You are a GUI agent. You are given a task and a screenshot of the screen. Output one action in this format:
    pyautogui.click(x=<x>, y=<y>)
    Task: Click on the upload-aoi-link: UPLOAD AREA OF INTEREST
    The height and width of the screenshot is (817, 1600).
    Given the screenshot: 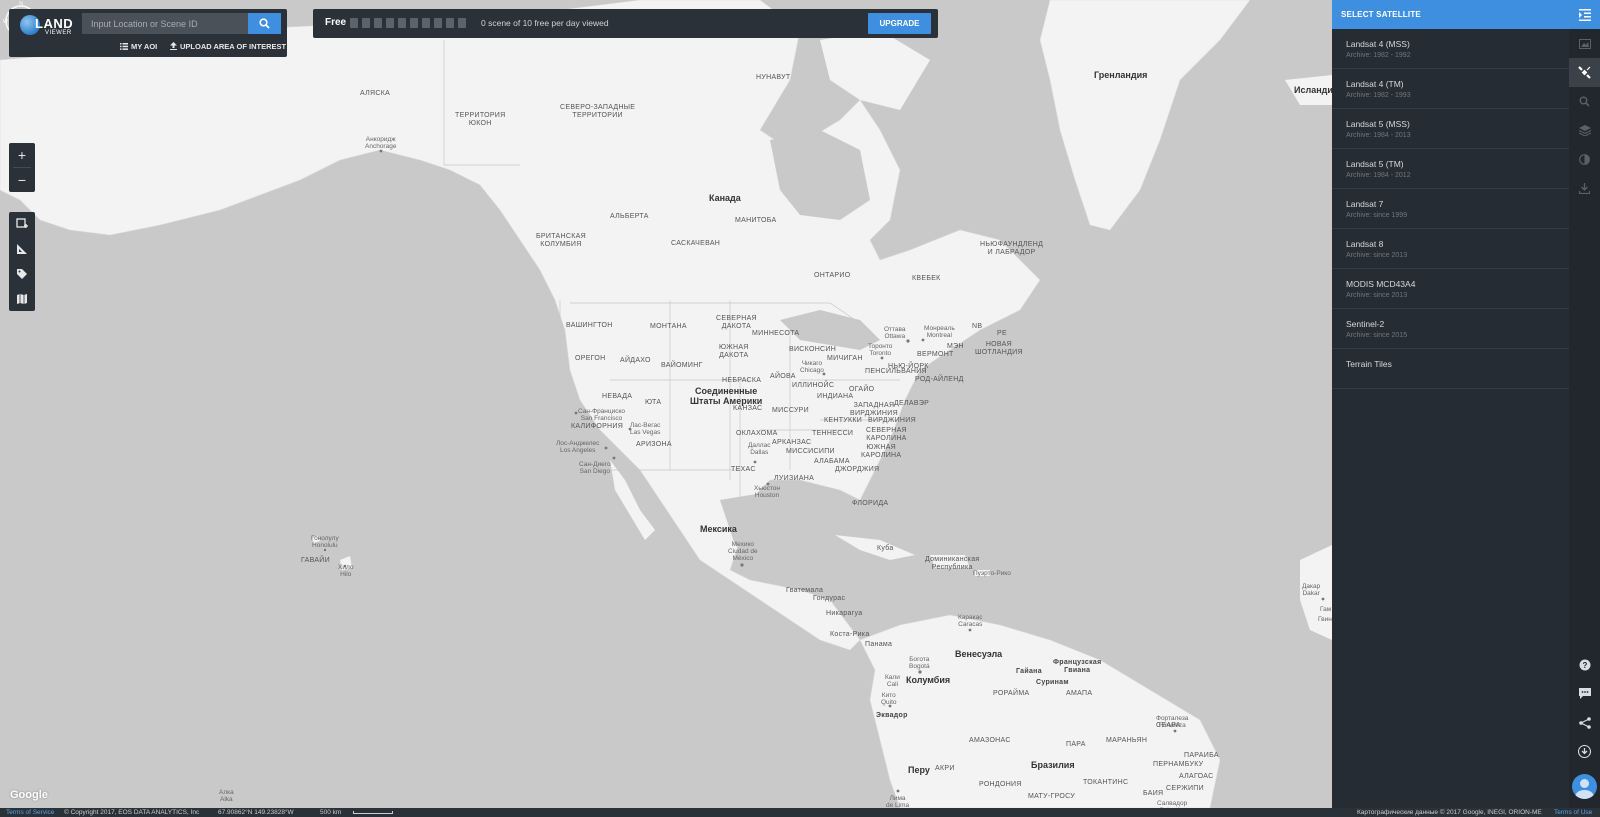 What is the action you would take?
    pyautogui.click(x=228, y=46)
    